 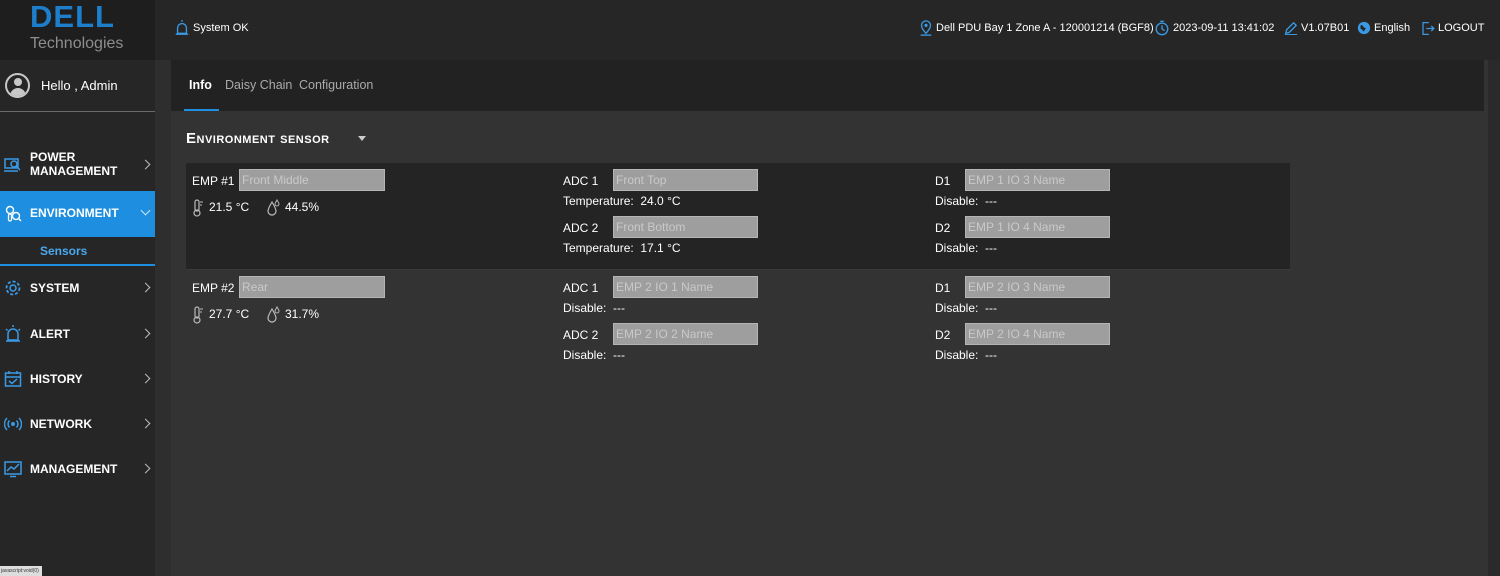 I want to click on caret-down-icon, so click(x=362, y=138).